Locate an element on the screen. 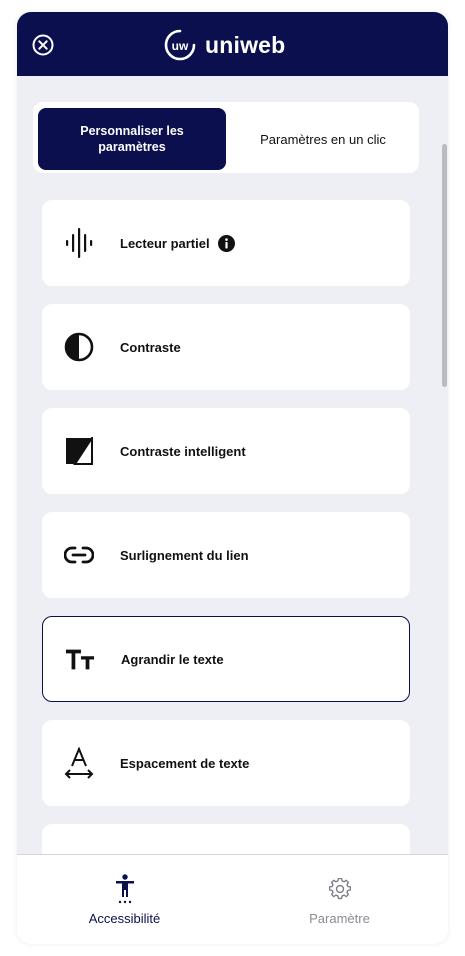 The image size is (465, 956). feature-label: Agrandir le texte is located at coordinates (172, 659).